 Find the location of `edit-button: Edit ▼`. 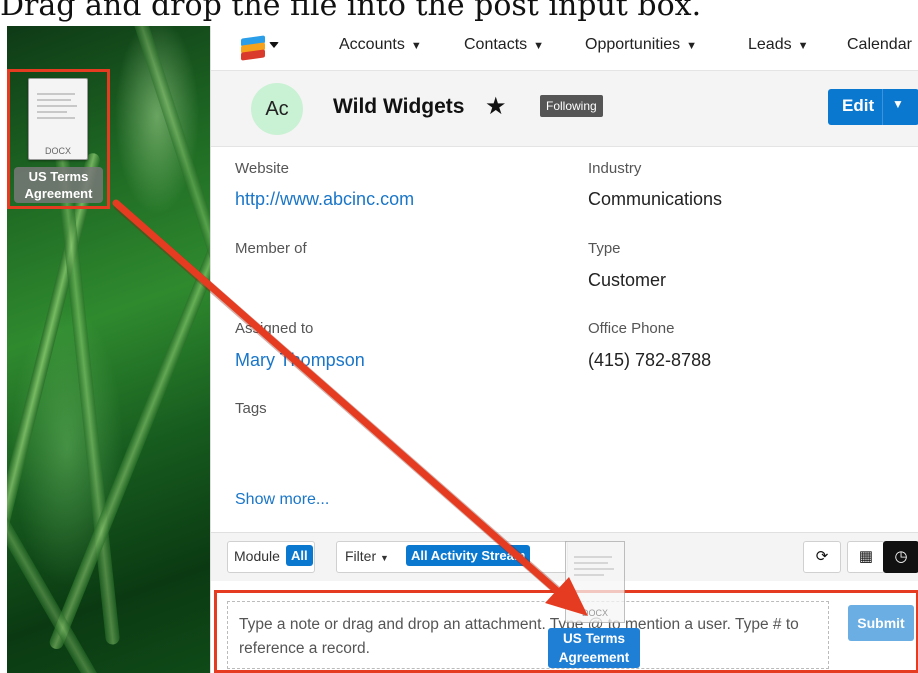

edit-button: Edit ▼ is located at coordinates (873, 107).